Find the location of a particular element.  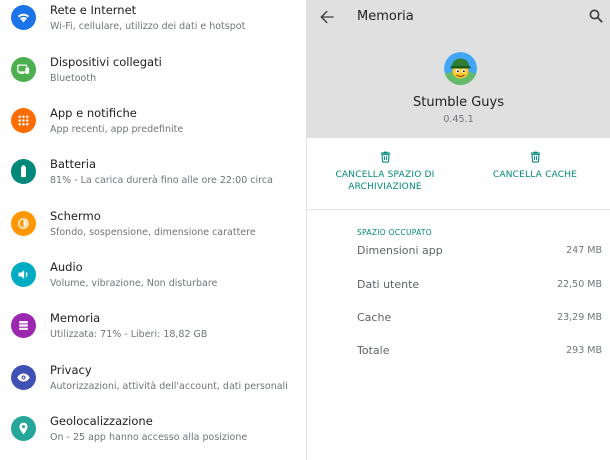

row-label: Totale is located at coordinates (373, 350).